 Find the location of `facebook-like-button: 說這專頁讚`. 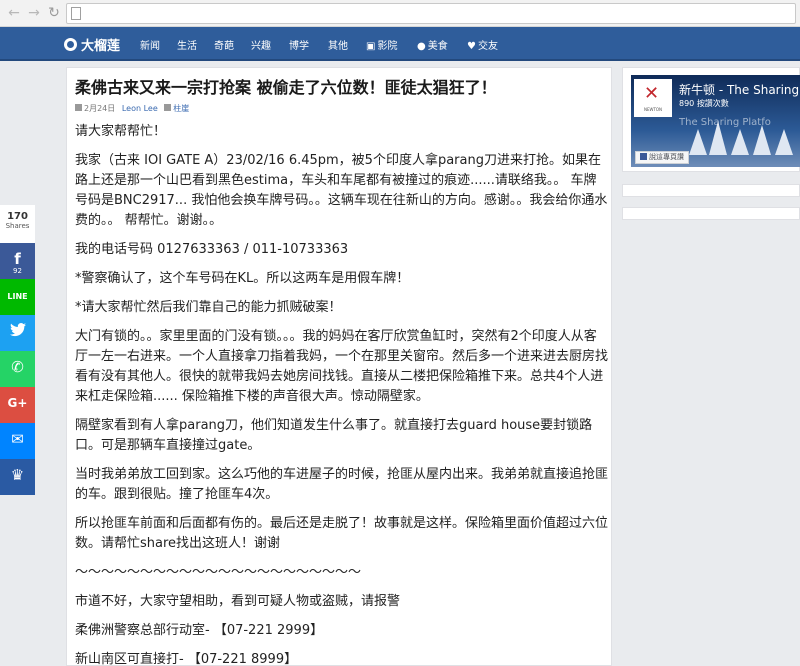

facebook-like-button: 說這專頁讚 is located at coordinates (662, 157).